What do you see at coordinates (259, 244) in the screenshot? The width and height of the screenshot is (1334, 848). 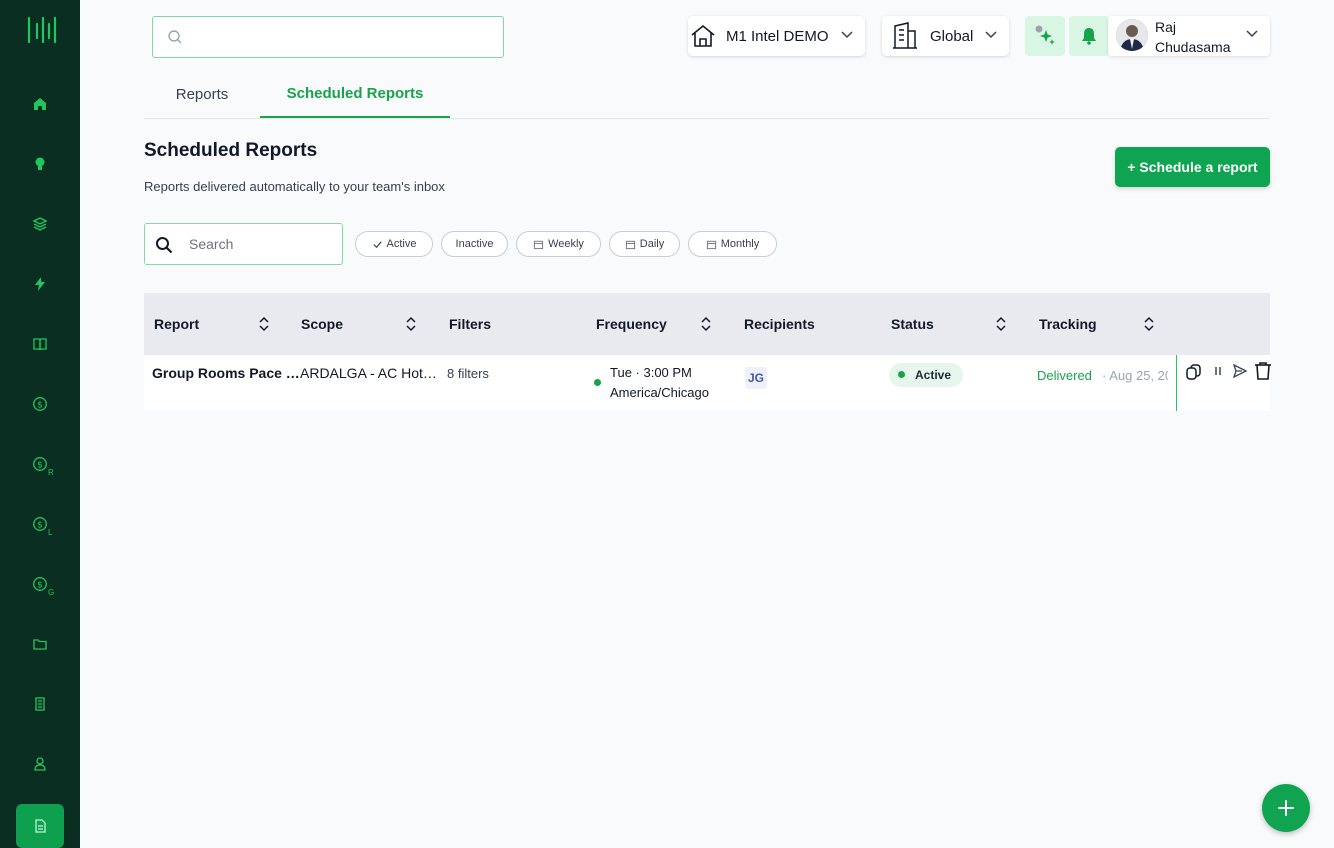 I see `search-input` at bounding box center [259, 244].